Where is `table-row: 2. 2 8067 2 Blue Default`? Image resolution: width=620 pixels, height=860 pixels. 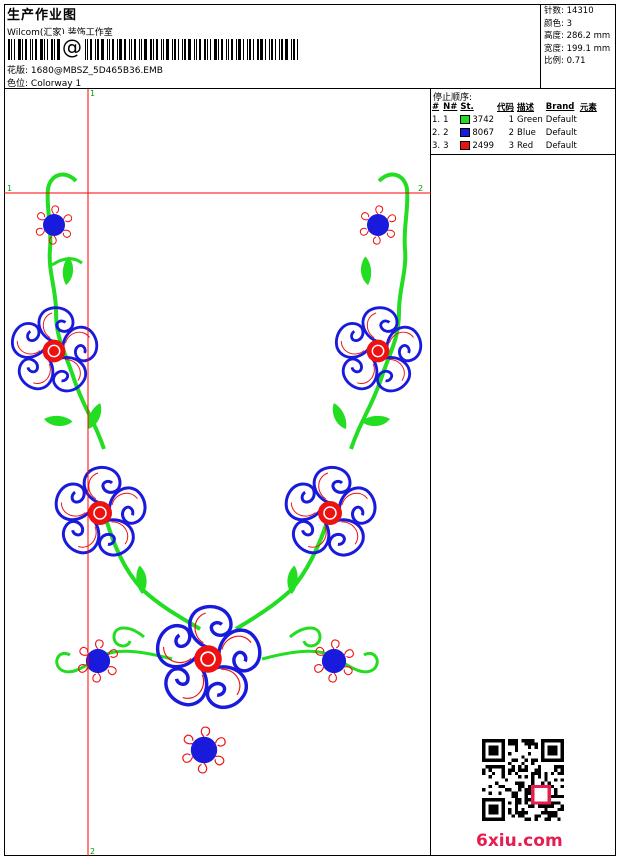
table-row: 2. 2 8067 2 Blue Default is located at coordinates (516, 132).